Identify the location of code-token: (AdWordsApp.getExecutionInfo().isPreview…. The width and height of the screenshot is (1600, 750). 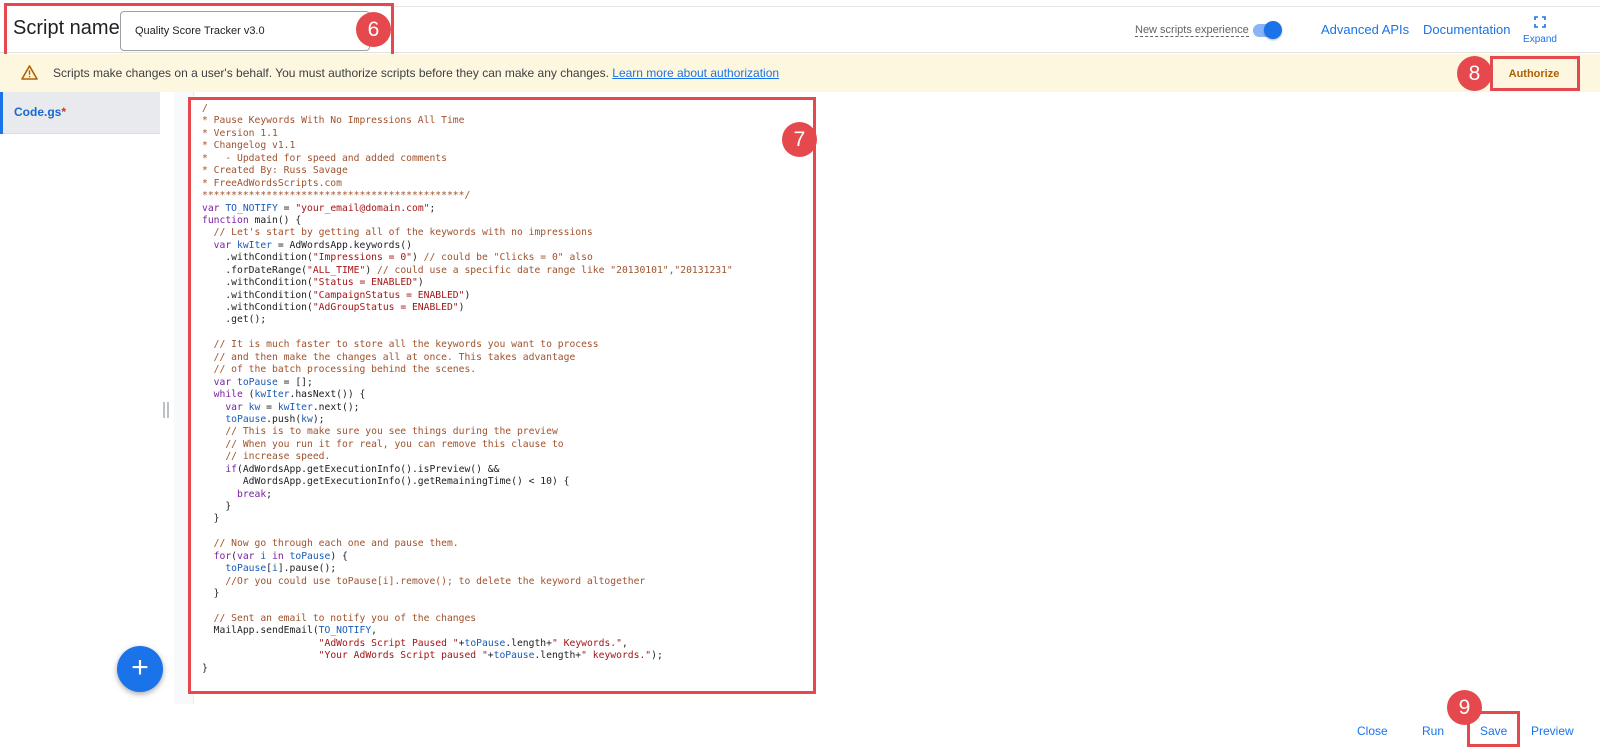
(368, 469).